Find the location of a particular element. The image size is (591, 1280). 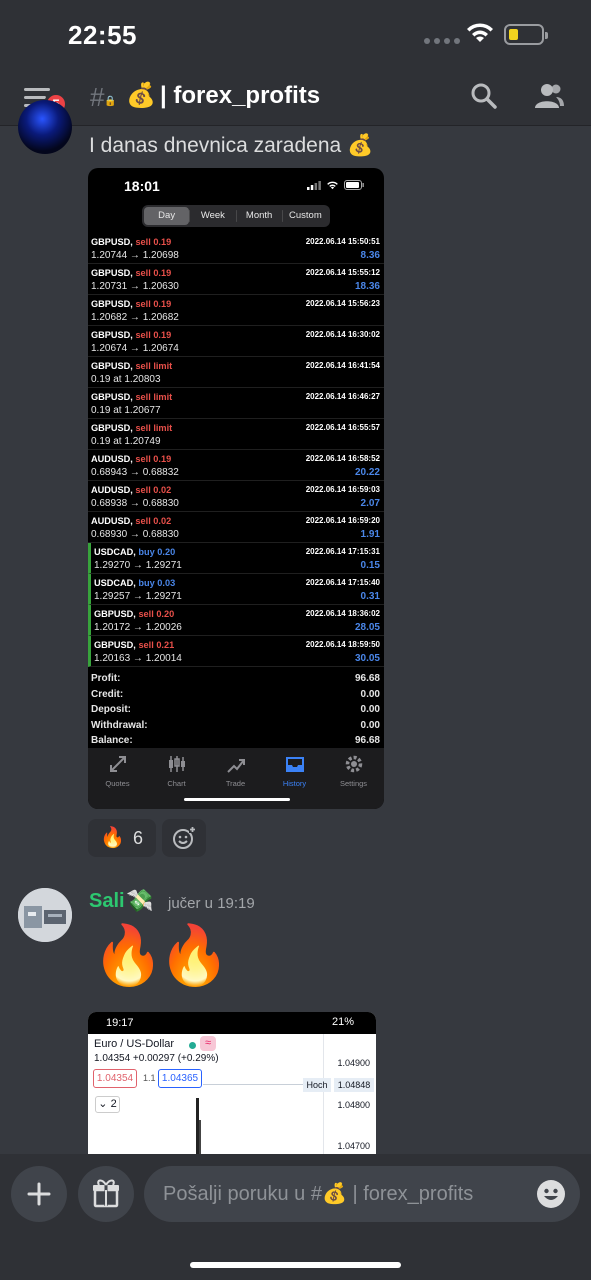

tab-label: Quotes is located at coordinates (117, 783).